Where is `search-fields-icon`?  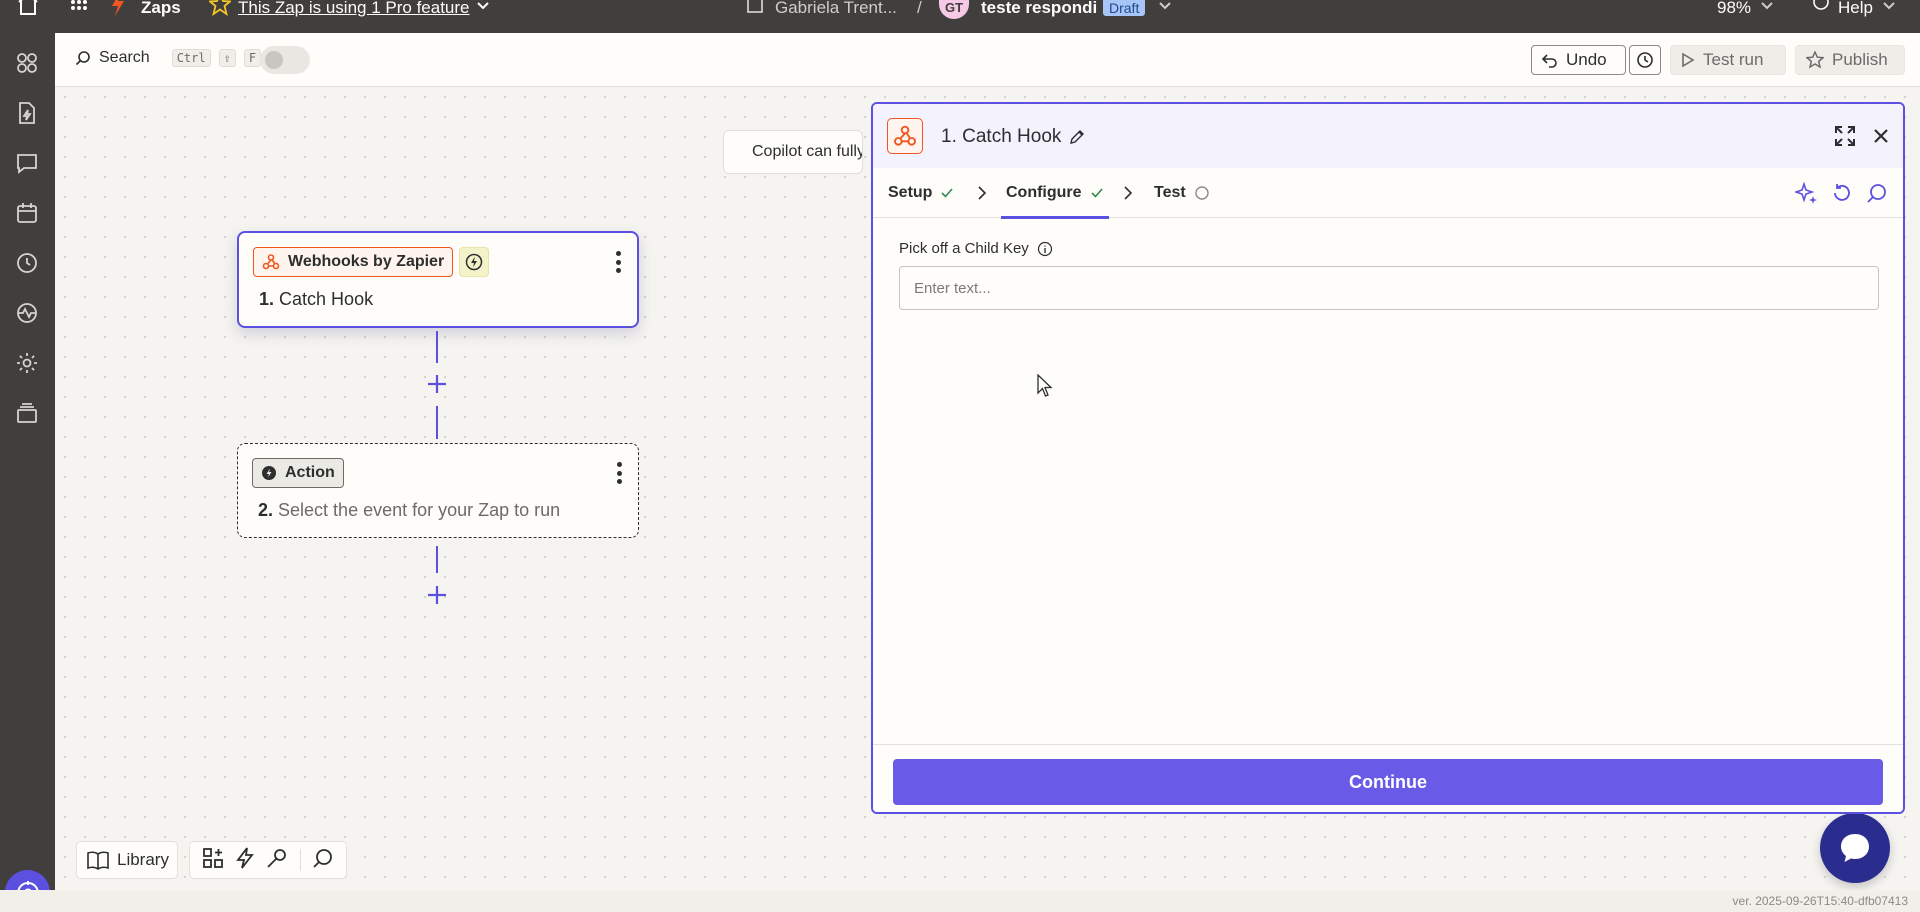 search-fields-icon is located at coordinates (1877, 193).